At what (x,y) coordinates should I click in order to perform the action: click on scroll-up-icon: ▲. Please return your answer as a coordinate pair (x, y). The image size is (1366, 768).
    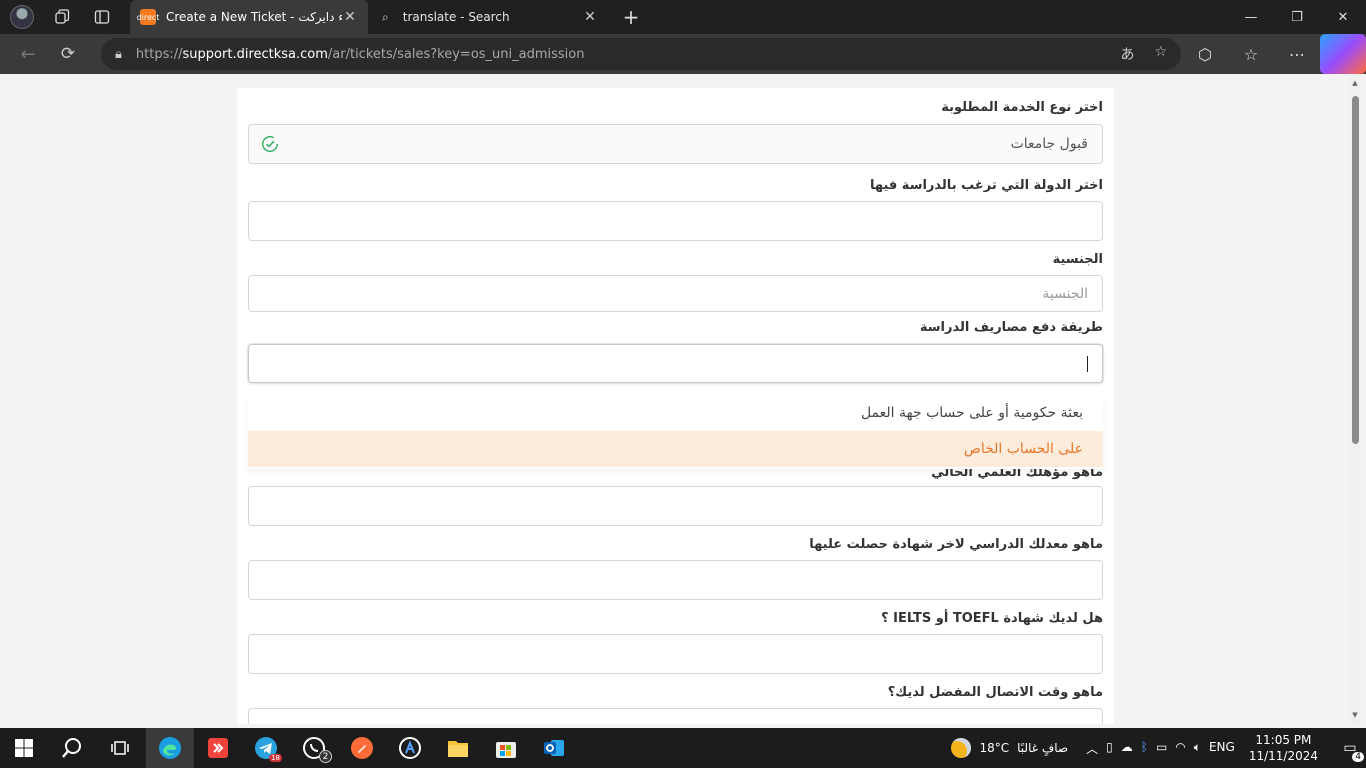
    Looking at the image, I should click on (1355, 83).